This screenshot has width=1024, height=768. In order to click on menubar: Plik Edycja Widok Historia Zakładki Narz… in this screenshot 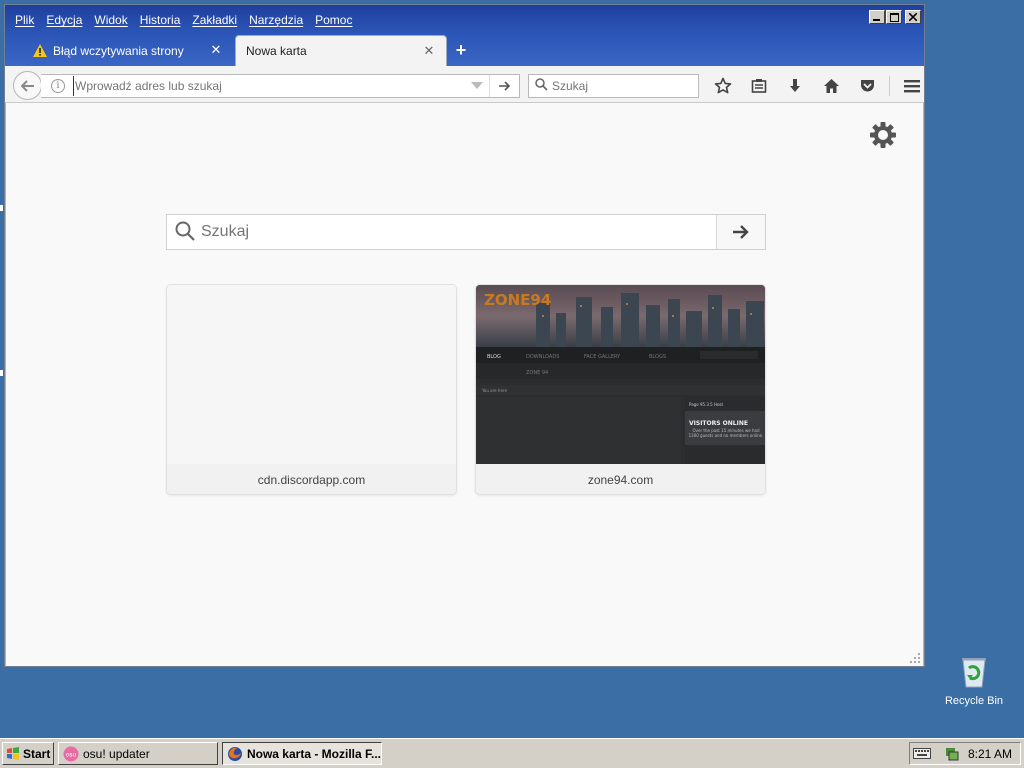, I will do `click(185, 21)`.